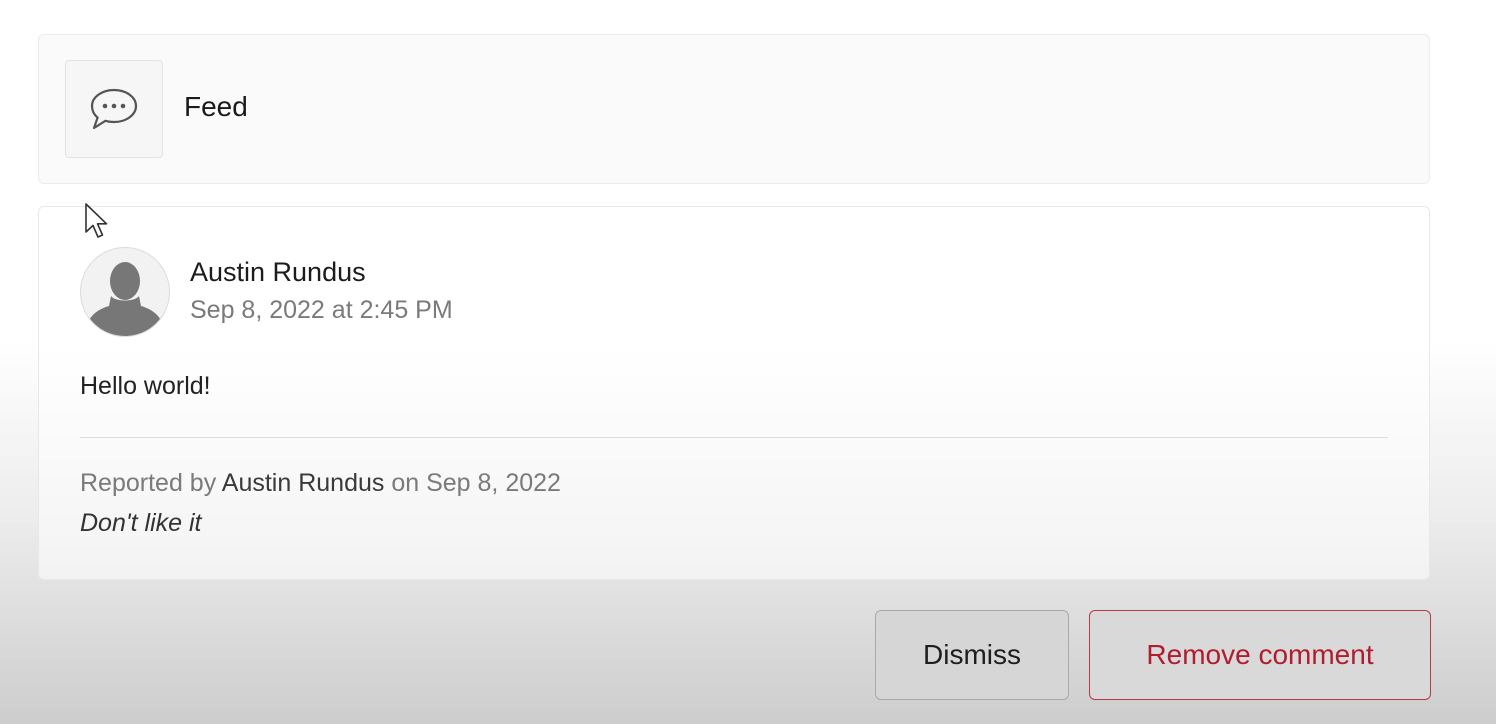 The height and width of the screenshot is (724, 1496). Describe the element at coordinates (148, 483) in the screenshot. I see `report-prefix: Reported by` at that location.